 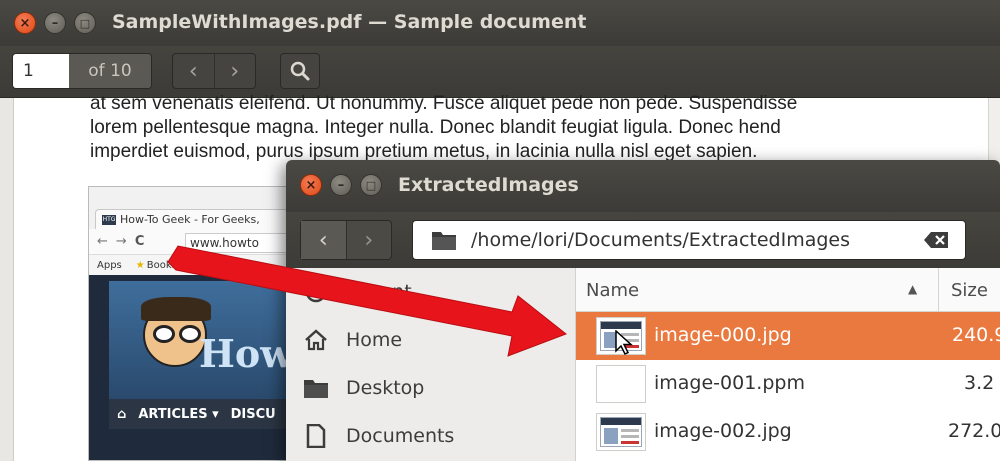 I want to click on bookmarks-bar: Apps ★ Bookmarks, so click(x=193, y=265).